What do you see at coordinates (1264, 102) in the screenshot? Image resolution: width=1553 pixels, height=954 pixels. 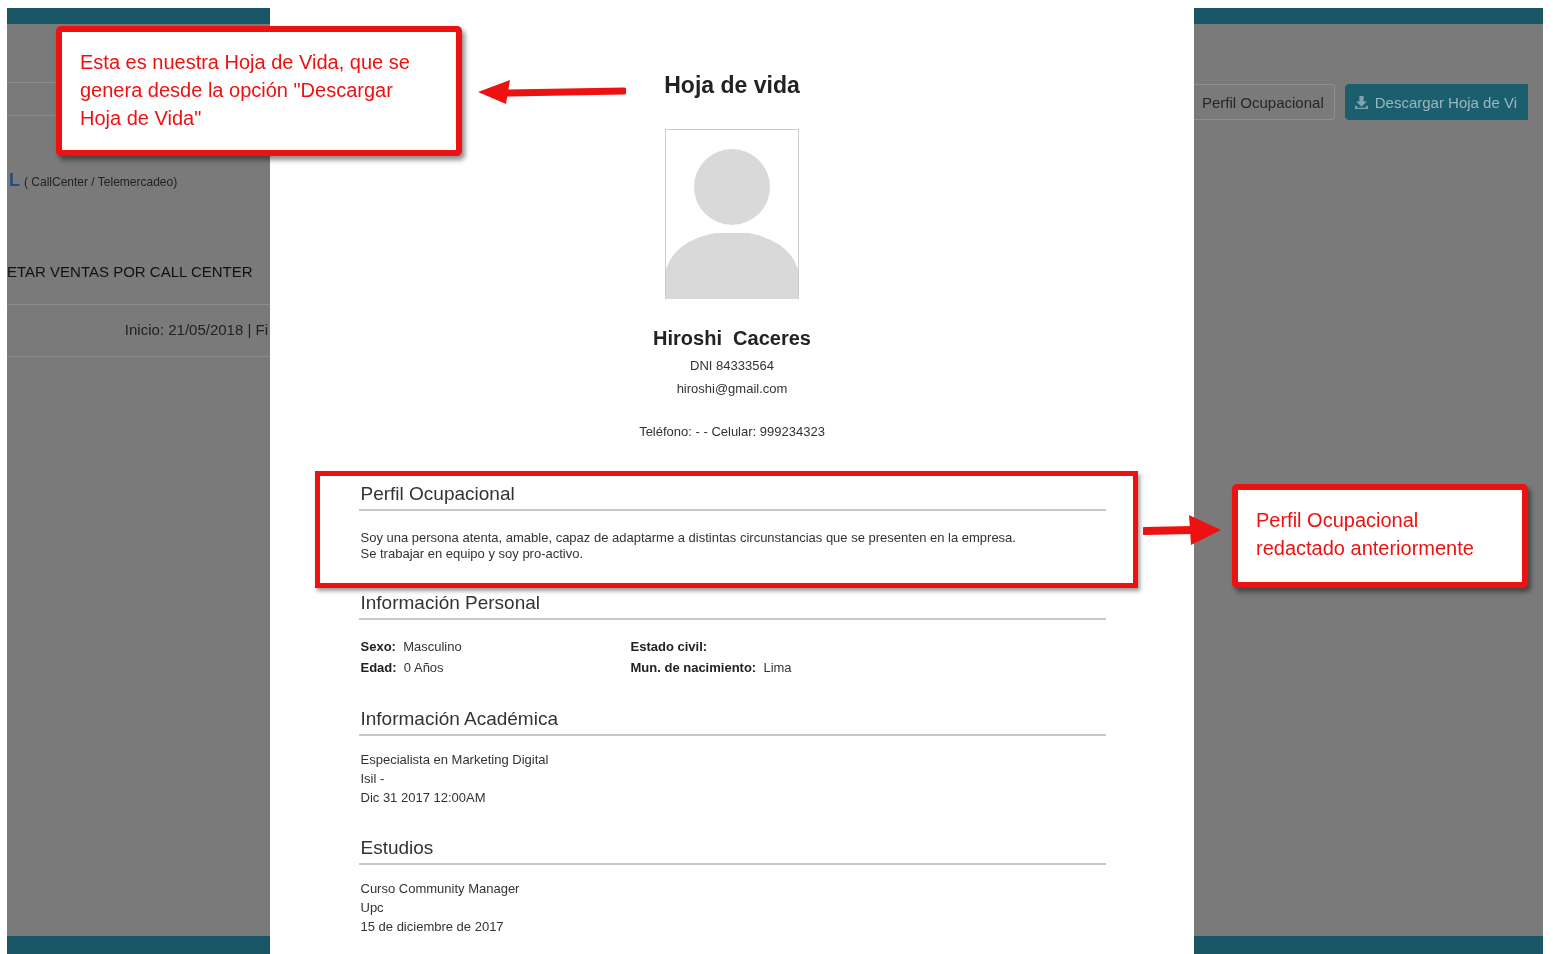 I see `profile-button: Perfil Ocupacional` at bounding box center [1264, 102].